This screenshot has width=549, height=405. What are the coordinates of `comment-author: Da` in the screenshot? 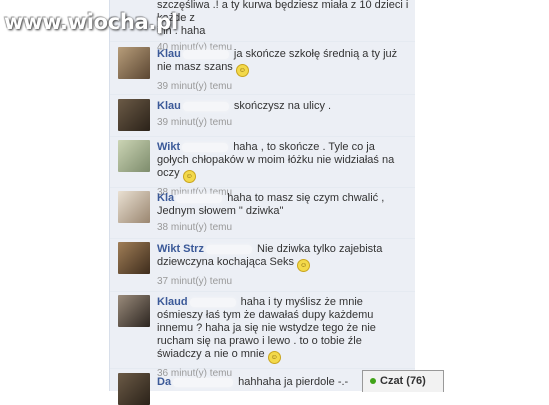 It's located at (164, 382).